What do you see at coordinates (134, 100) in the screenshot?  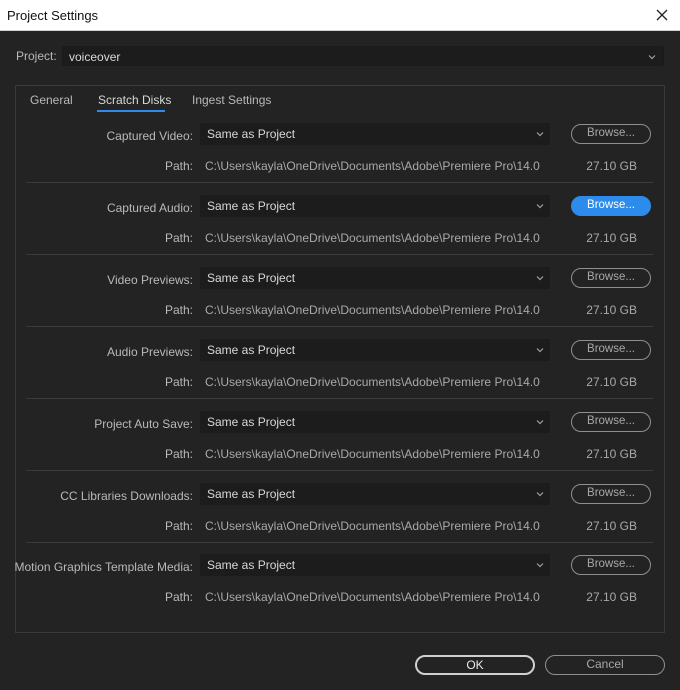 I see `tab-scratch-disks: Scratch Disks` at bounding box center [134, 100].